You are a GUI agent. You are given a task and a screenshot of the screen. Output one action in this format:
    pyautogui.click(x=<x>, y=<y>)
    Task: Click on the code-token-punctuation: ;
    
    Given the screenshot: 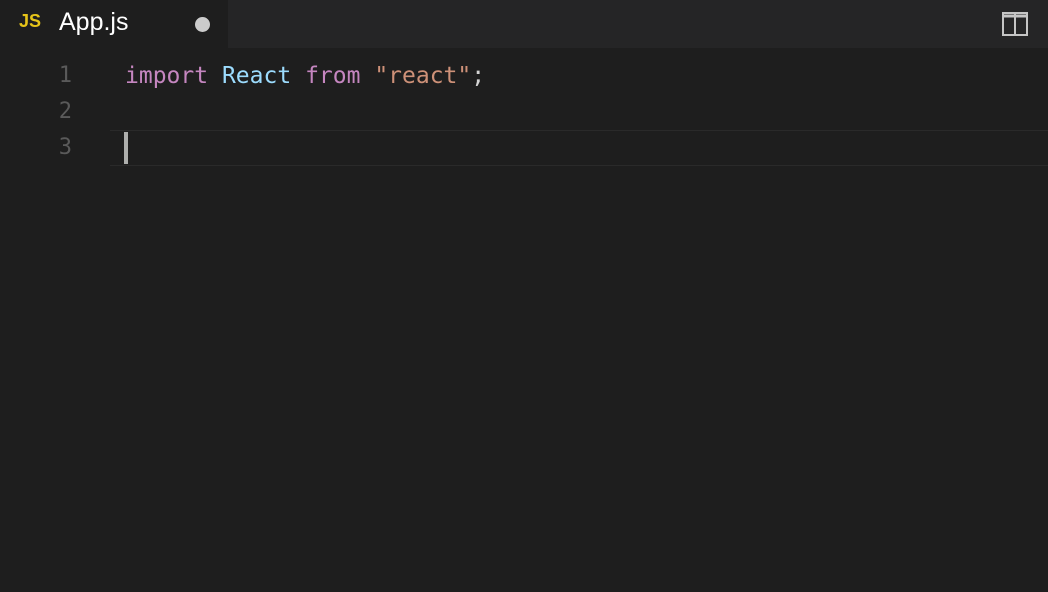 What is the action you would take?
    pyautogui.click(x=478, y=76)
    